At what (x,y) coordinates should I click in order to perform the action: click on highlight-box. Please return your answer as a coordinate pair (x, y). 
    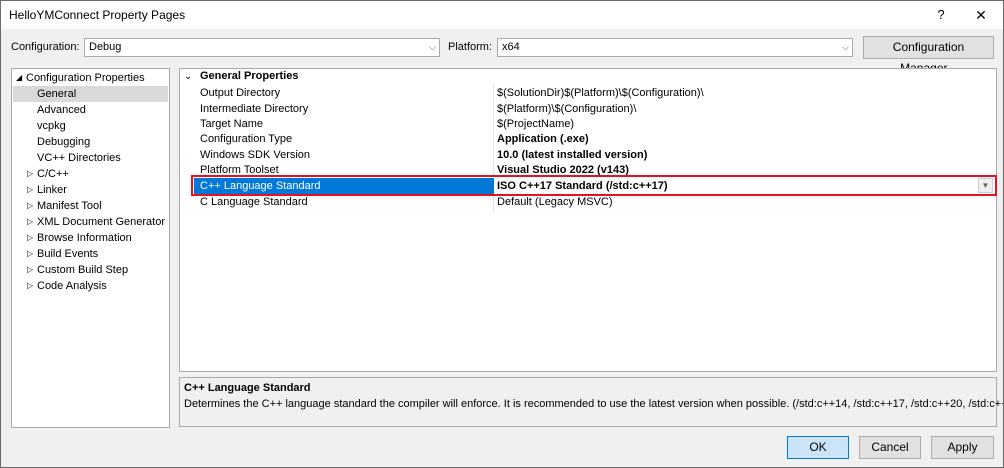
    Looking at the image, I should click on (594, 185).